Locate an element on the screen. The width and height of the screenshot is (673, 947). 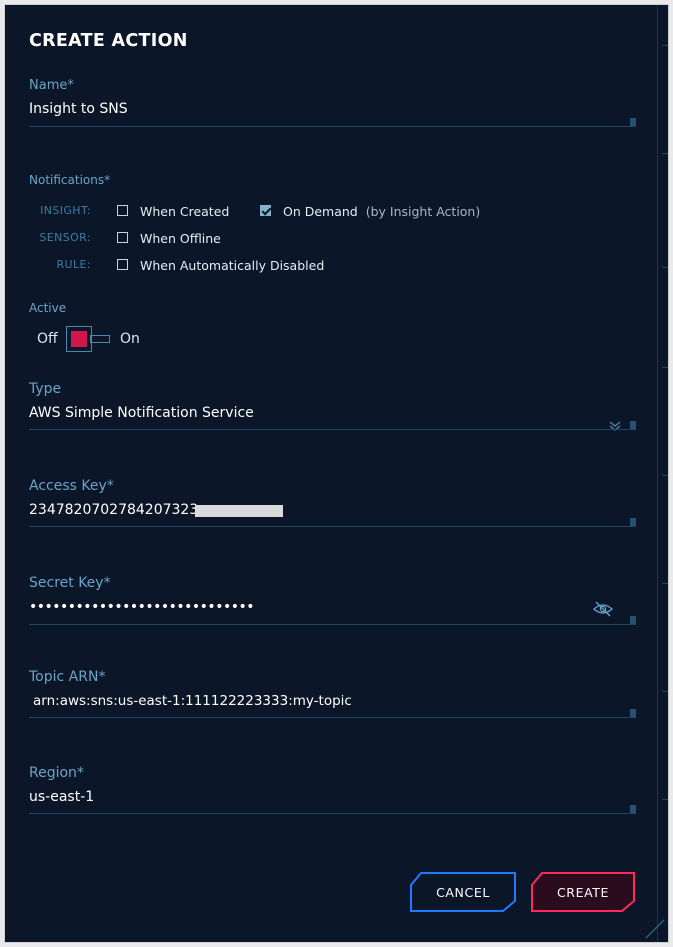
secret-key-underline is located at coordinates (332, 620).